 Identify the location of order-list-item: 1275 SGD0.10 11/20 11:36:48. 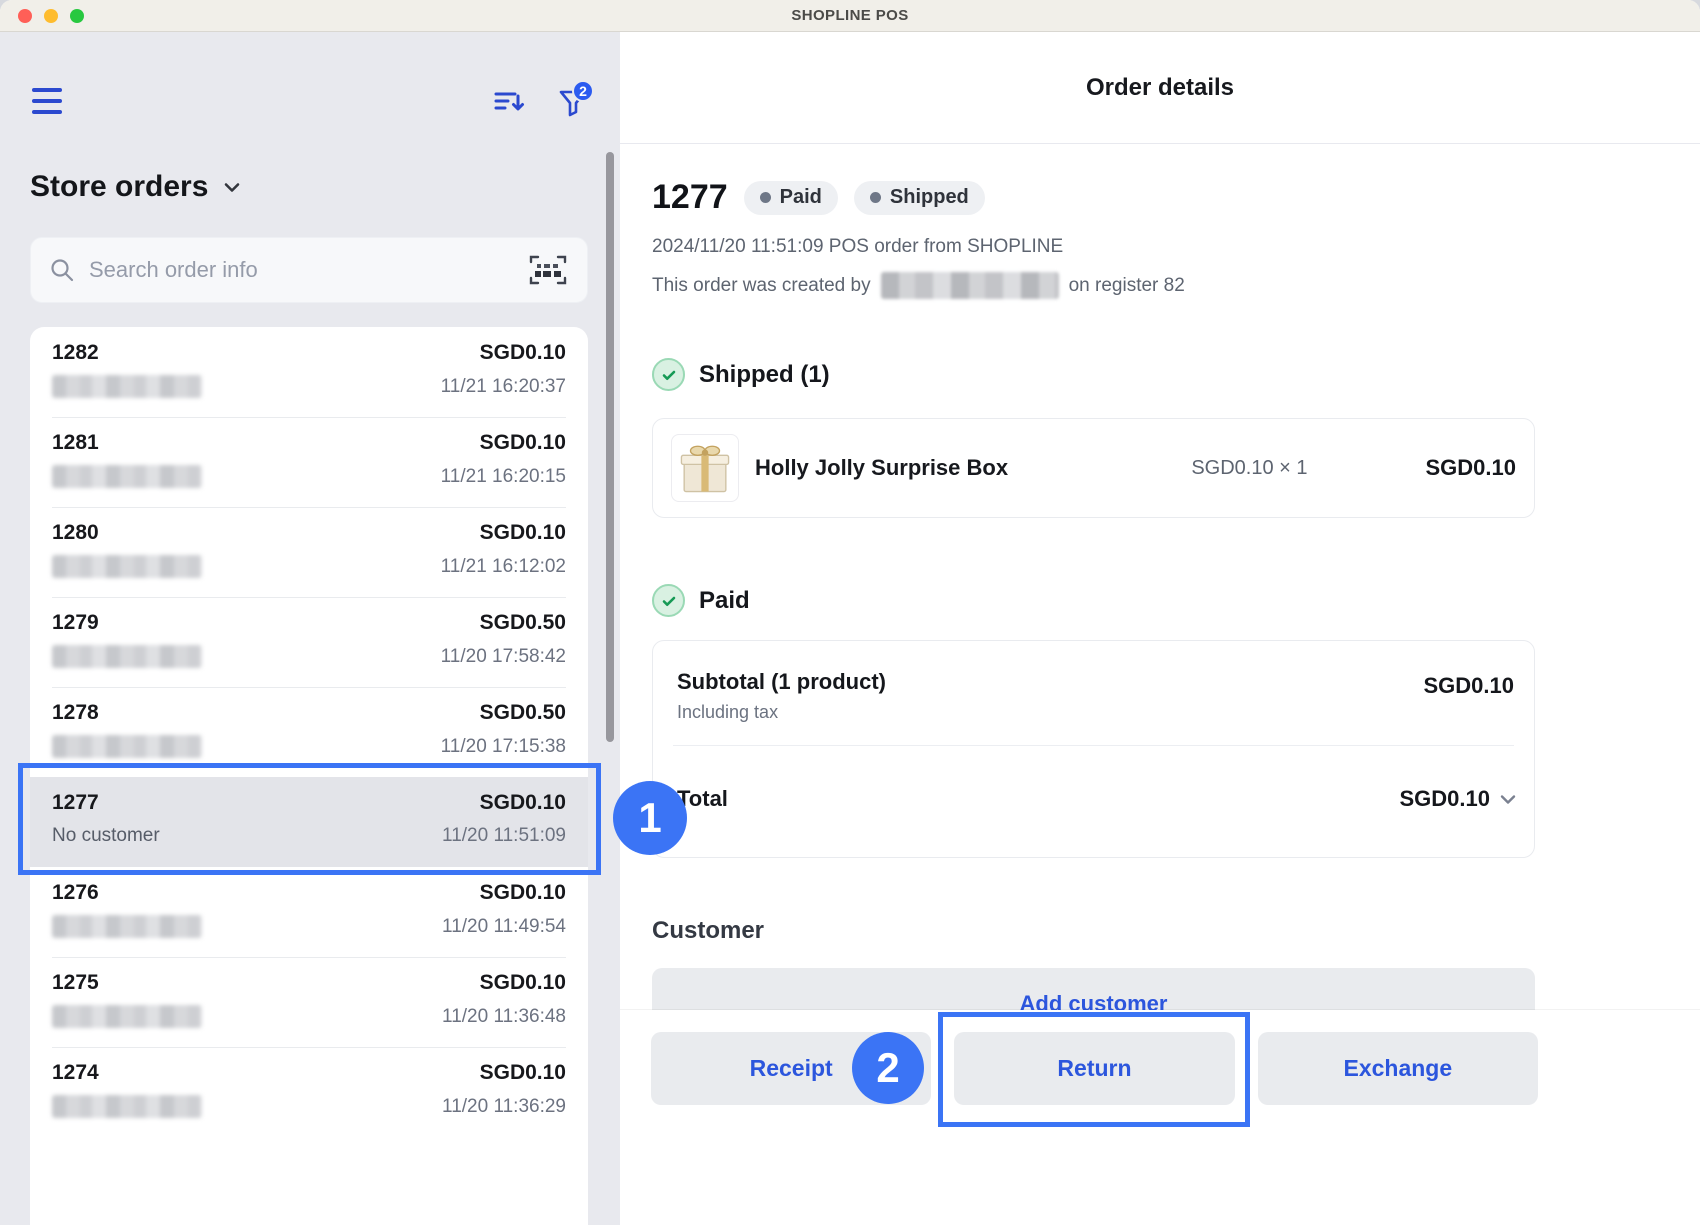
(309, 1002).